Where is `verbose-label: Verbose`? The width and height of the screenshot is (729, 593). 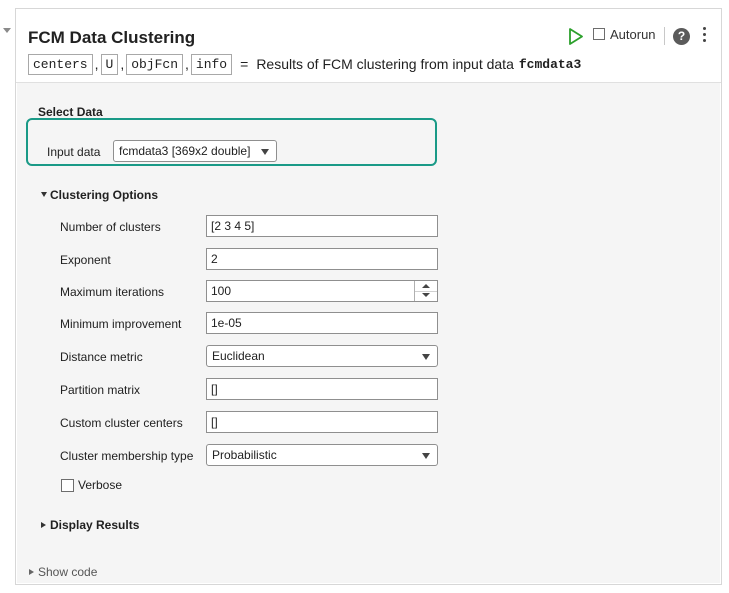
verbose-label: Verbose is located at coordinates (100, 485).